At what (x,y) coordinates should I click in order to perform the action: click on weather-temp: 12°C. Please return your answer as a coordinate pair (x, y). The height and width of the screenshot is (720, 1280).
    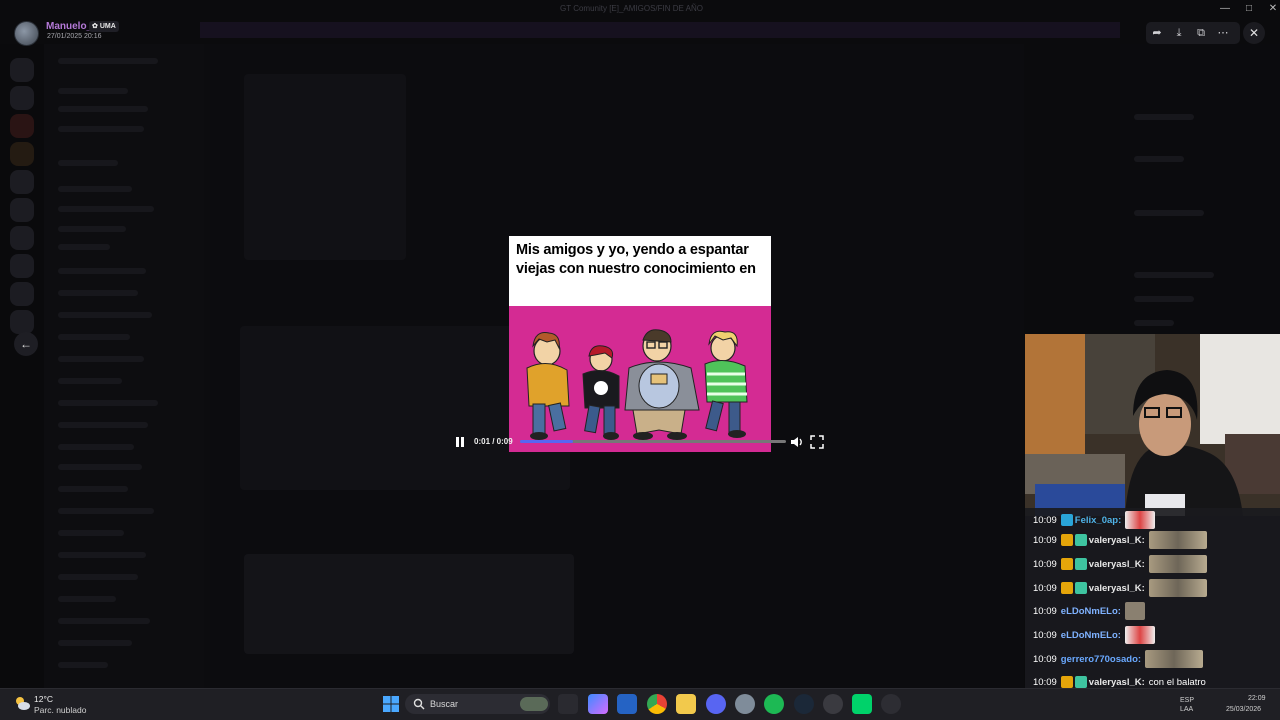
    Looking at the image, I should click on (43, 699).